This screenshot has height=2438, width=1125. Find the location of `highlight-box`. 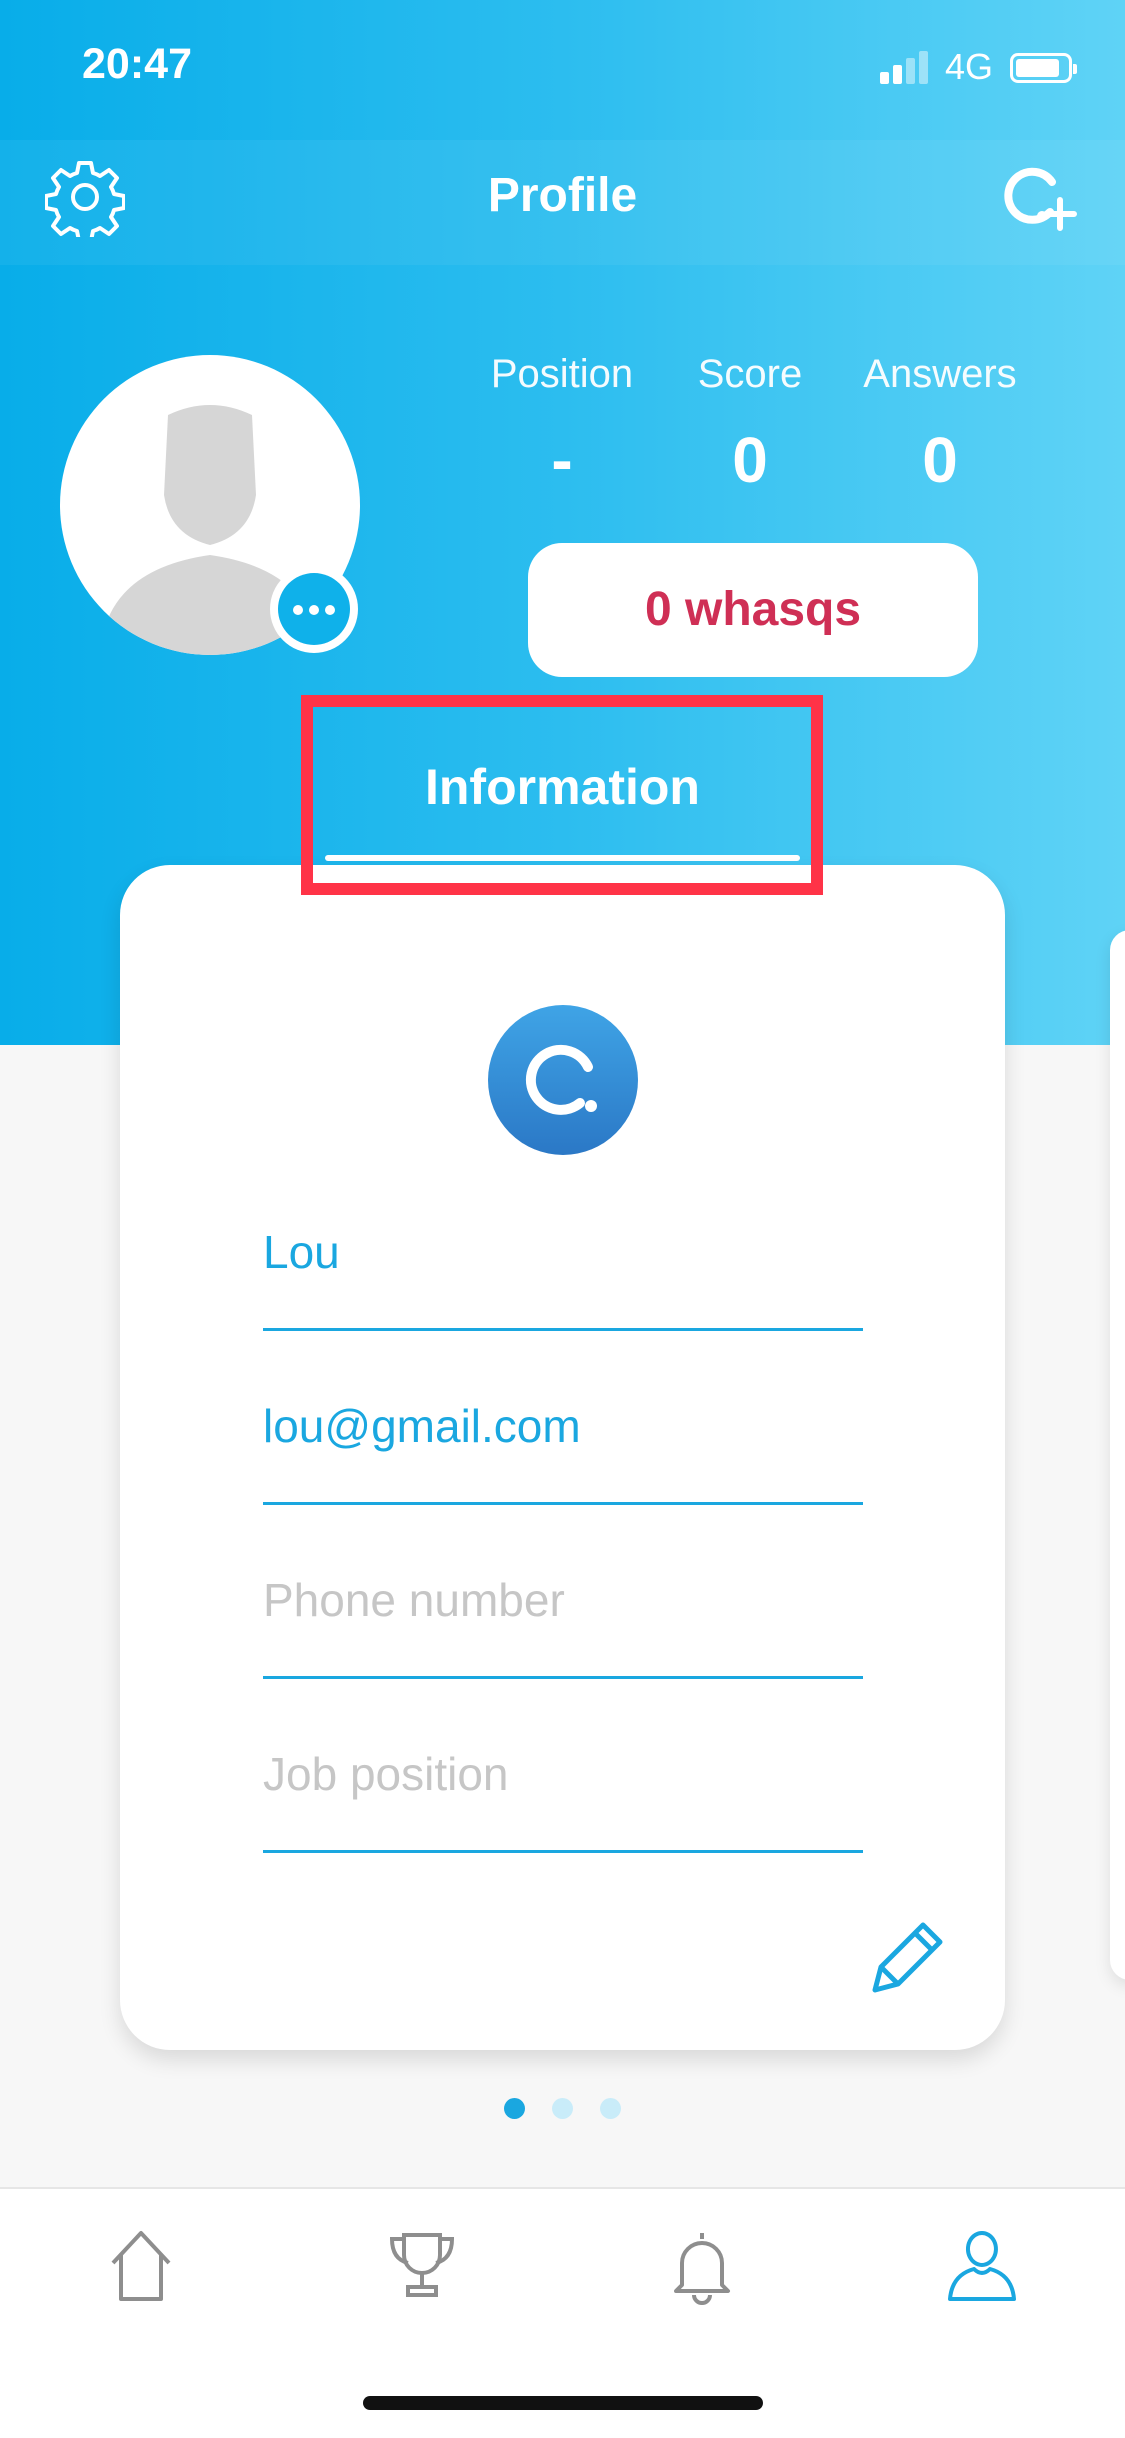

highlight-box is located at coordinates (562, 795).